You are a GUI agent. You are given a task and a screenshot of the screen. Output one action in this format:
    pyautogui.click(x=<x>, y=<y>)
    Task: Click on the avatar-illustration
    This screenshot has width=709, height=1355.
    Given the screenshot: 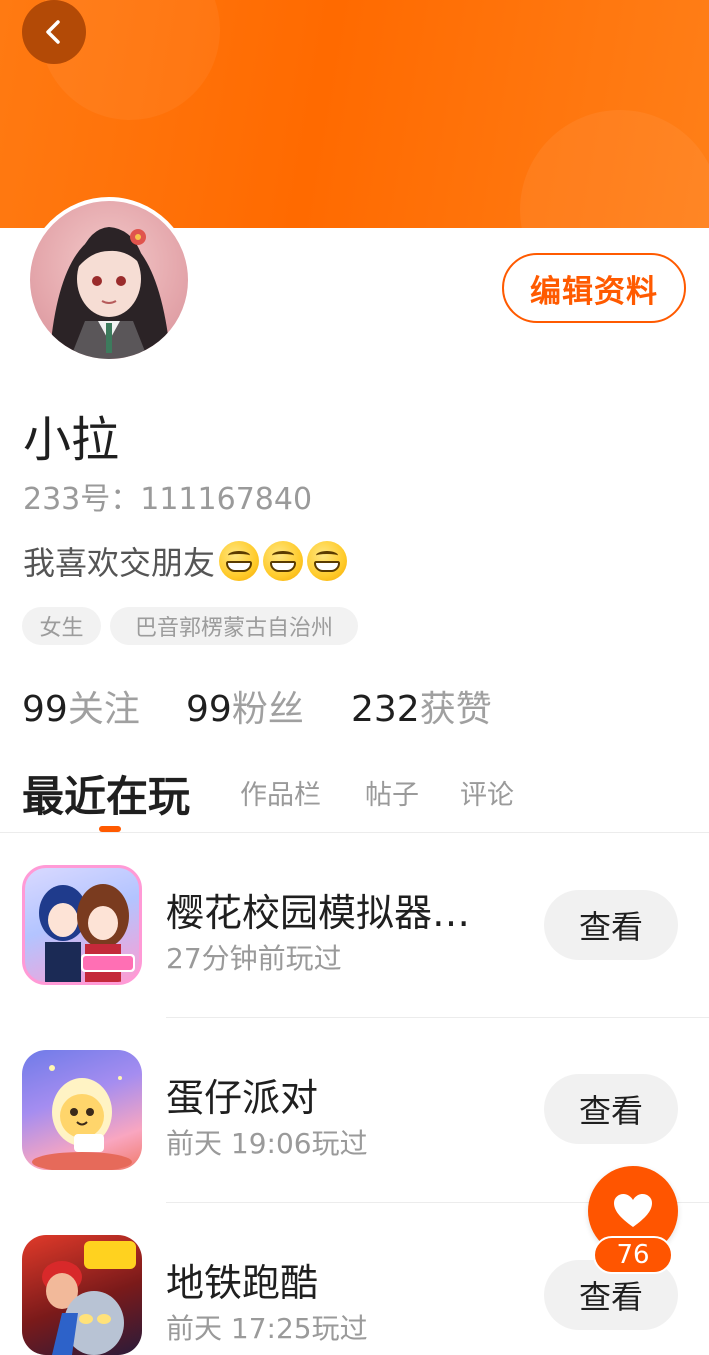 What is the action you would take?
    pyautogui.click(x=110, y=293)
    